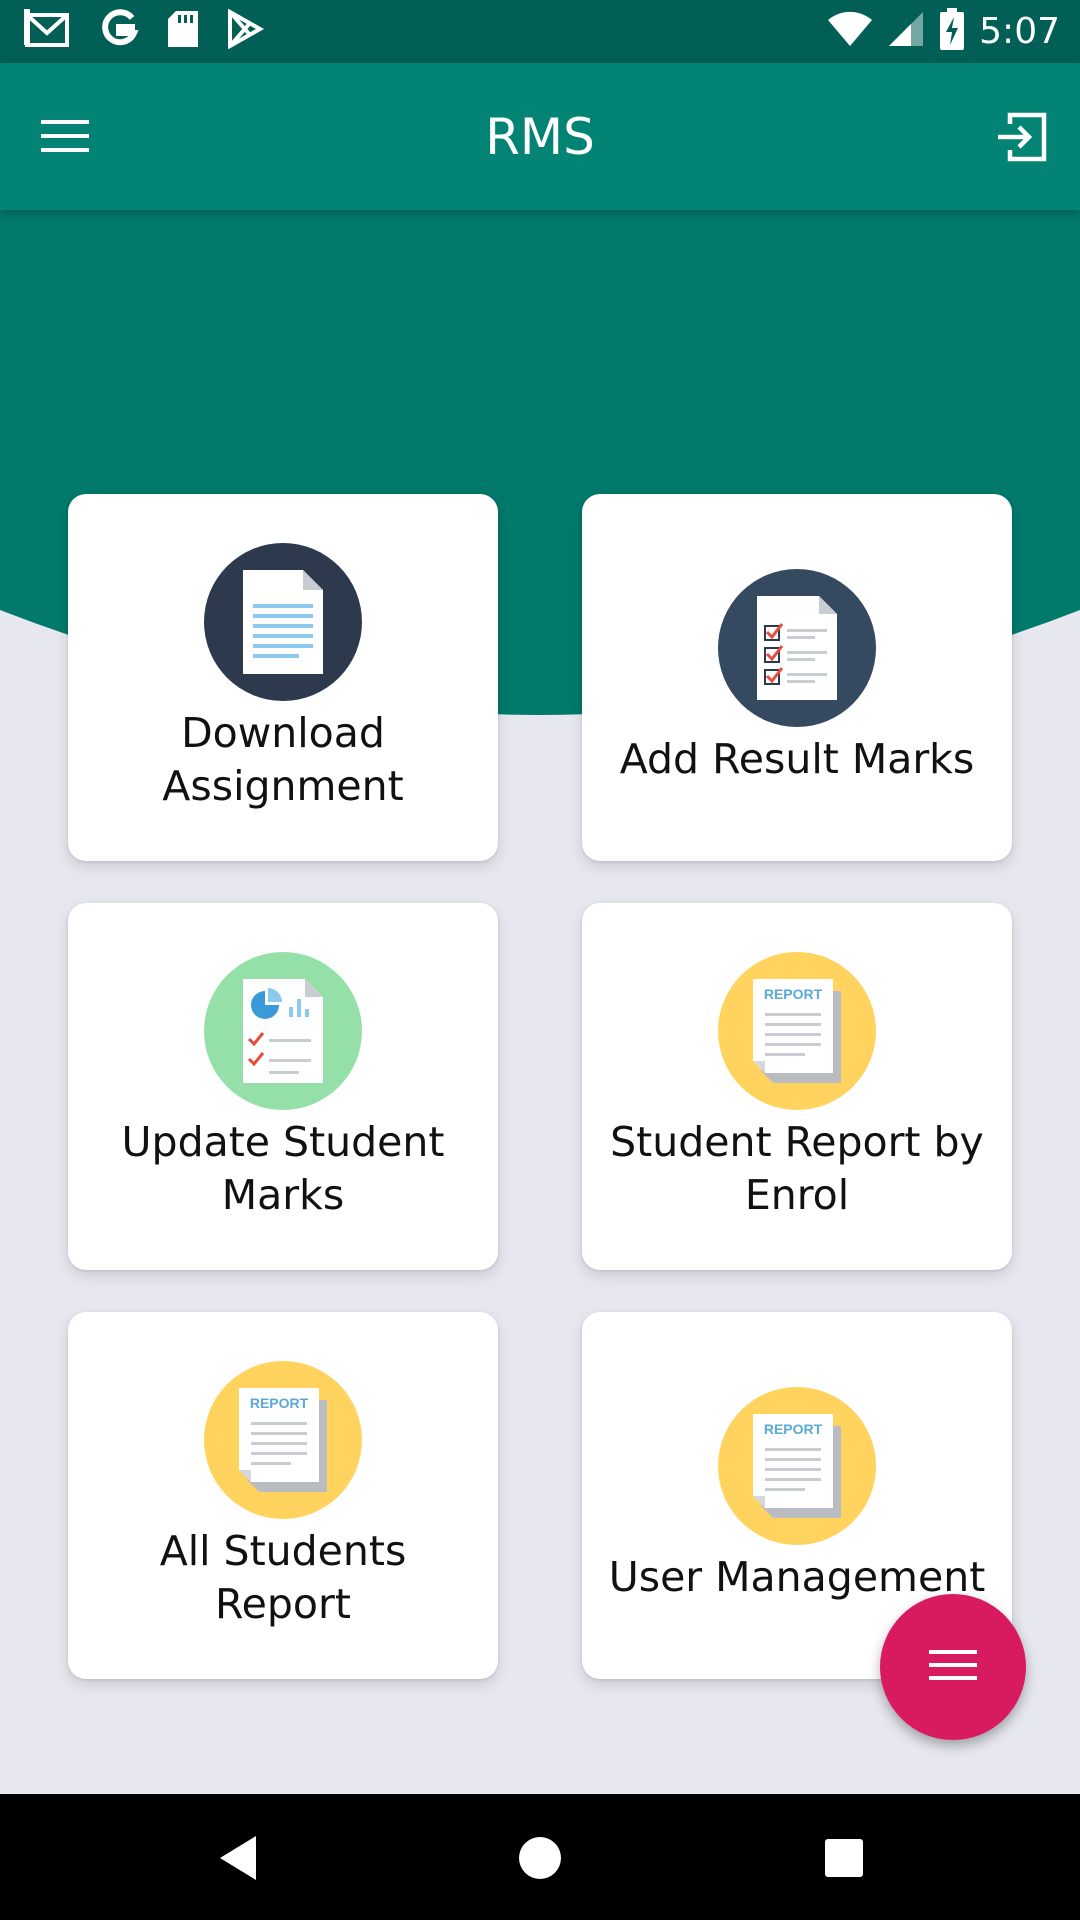 The image size is (1080, 1920). I want to click on page-title: RMS, so click(540, 137).